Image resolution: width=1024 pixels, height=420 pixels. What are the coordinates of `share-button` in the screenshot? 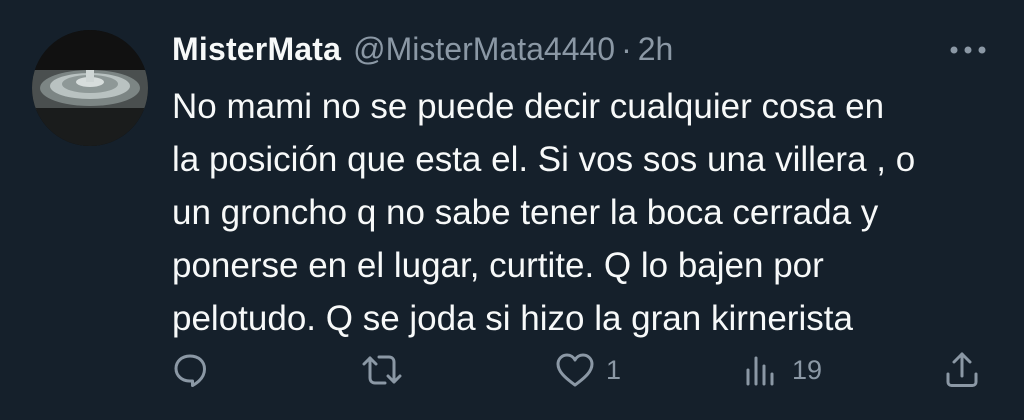 It's located at (967, 370).